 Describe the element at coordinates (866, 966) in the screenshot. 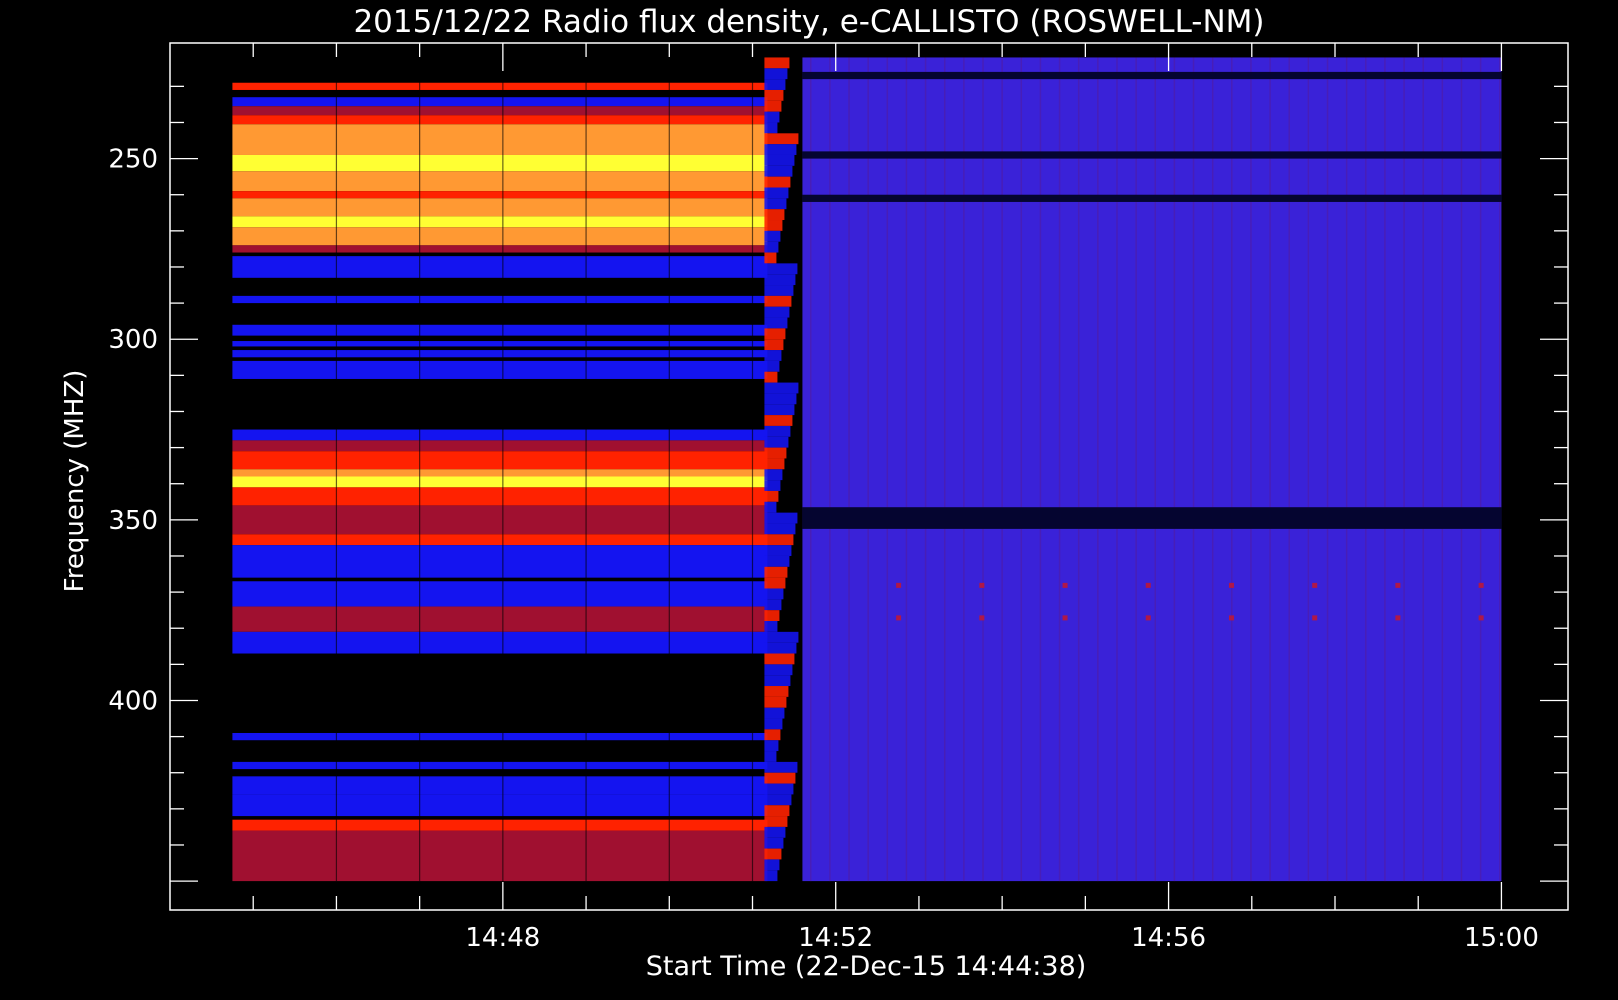

I see `x-axis-label: Start Time (22-Dec-15 14:44:38)` at that location.